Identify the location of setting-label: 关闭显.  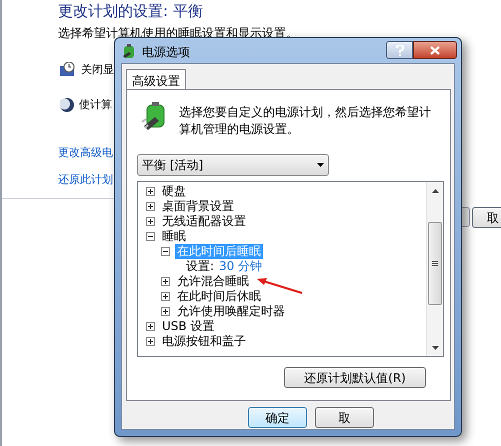
(97, 70).